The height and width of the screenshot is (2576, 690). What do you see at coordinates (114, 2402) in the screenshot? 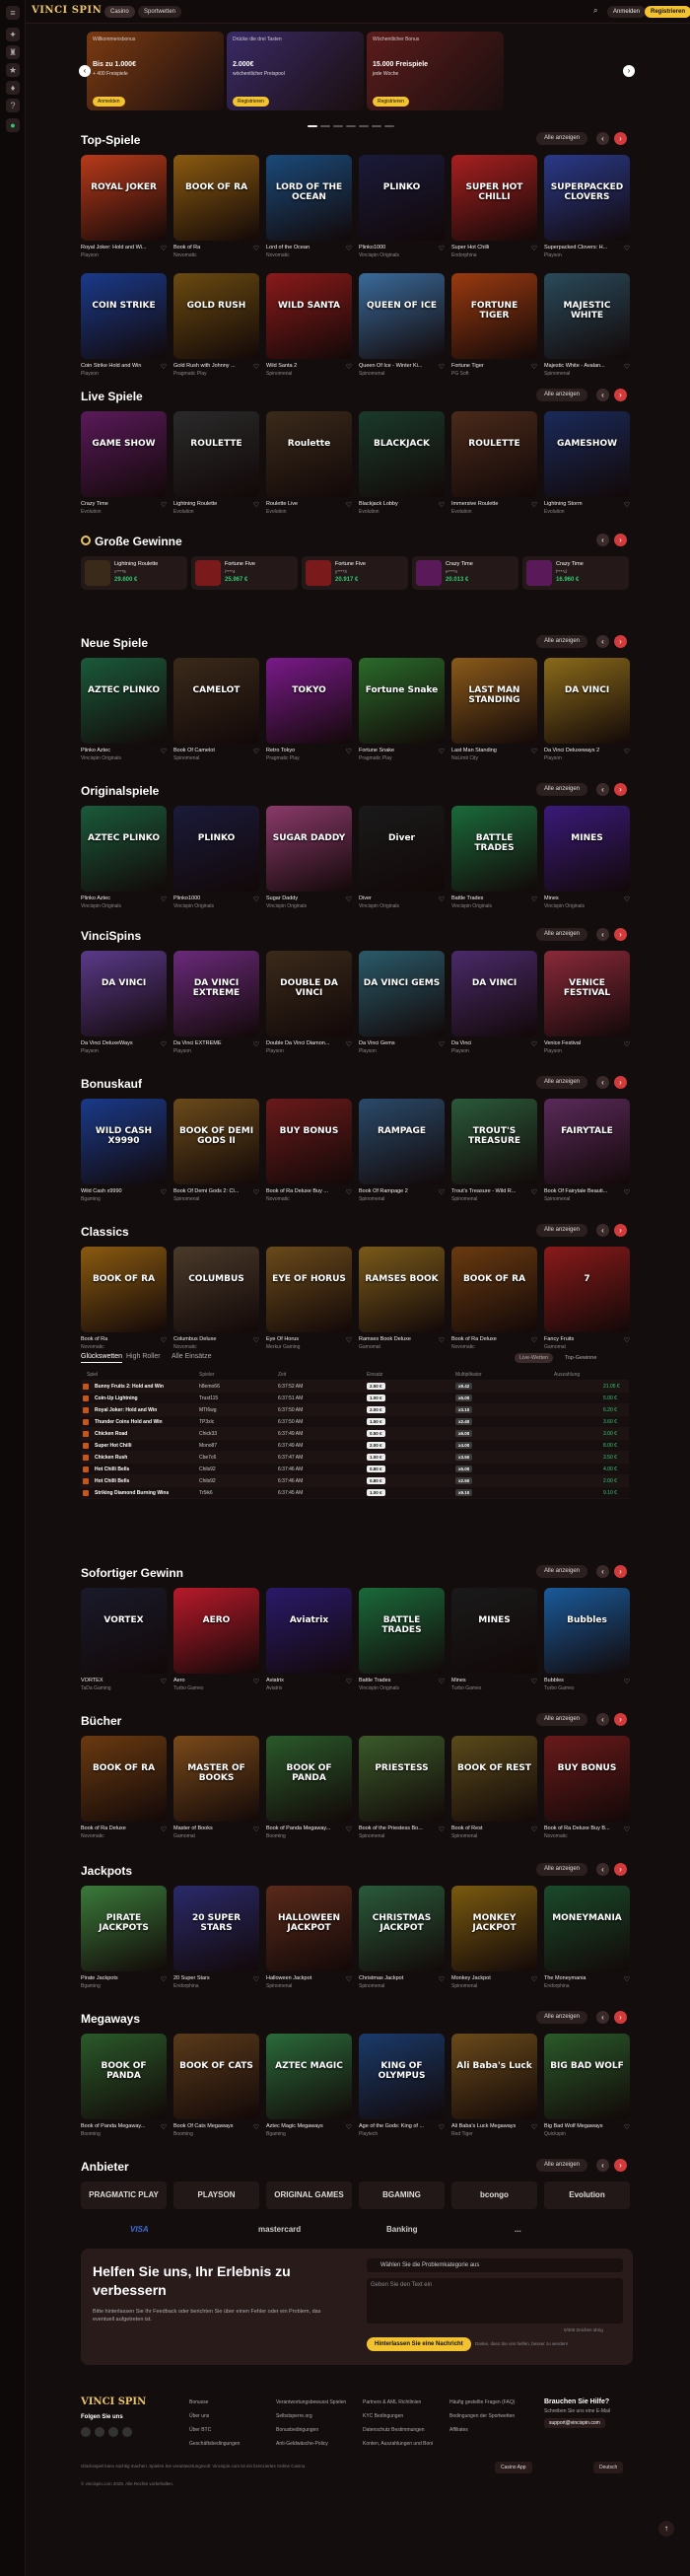
I see `footer-logo: VINCI SPIN` at bounding box center [114, 2402].